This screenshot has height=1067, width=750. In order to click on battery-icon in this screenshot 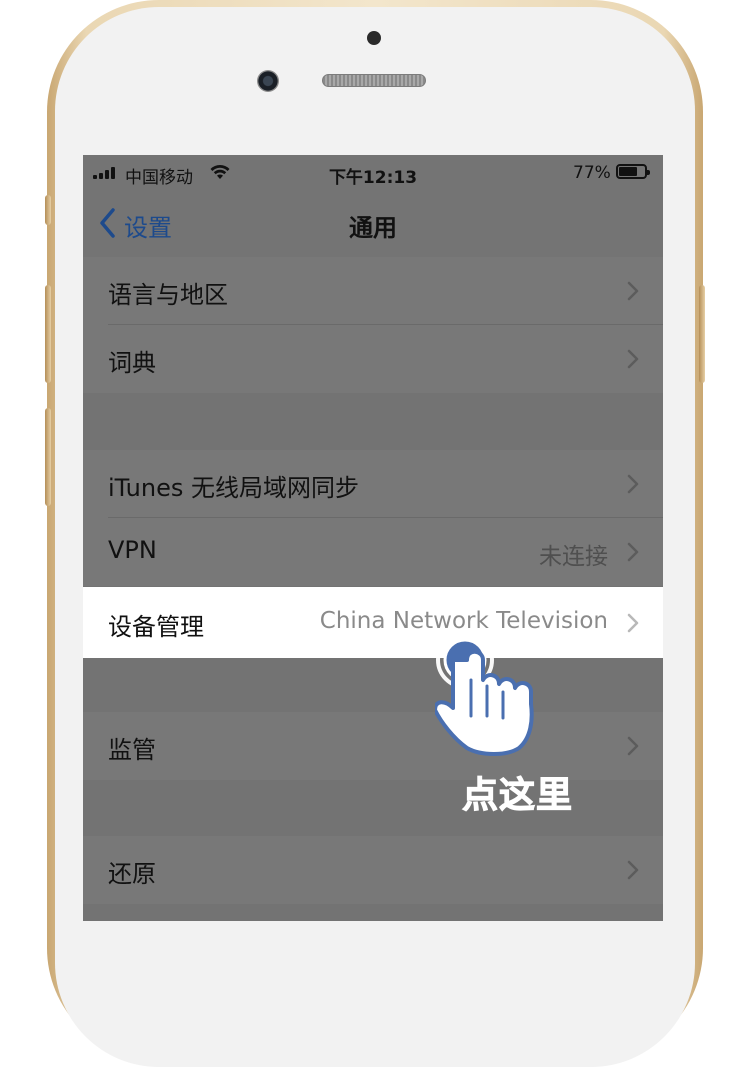, I will do `click(633, 171)`.